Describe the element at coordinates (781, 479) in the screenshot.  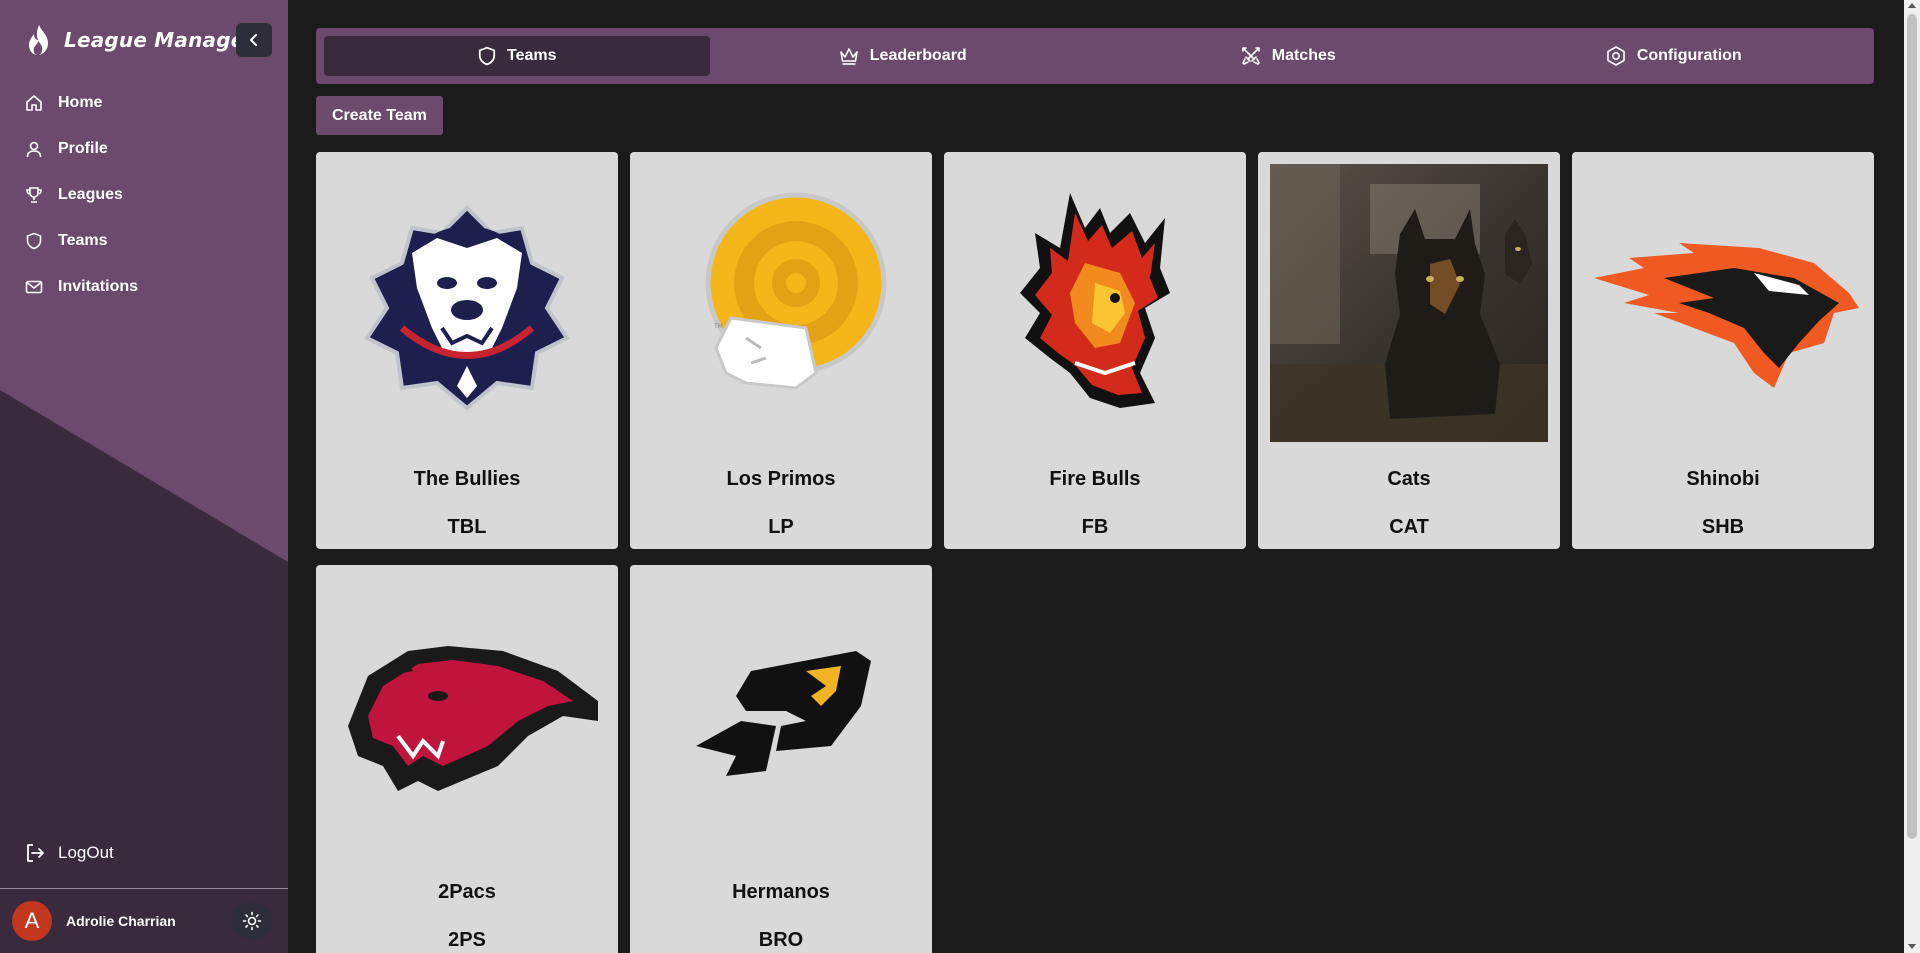
I see `team-name: Los Primos` at that location.